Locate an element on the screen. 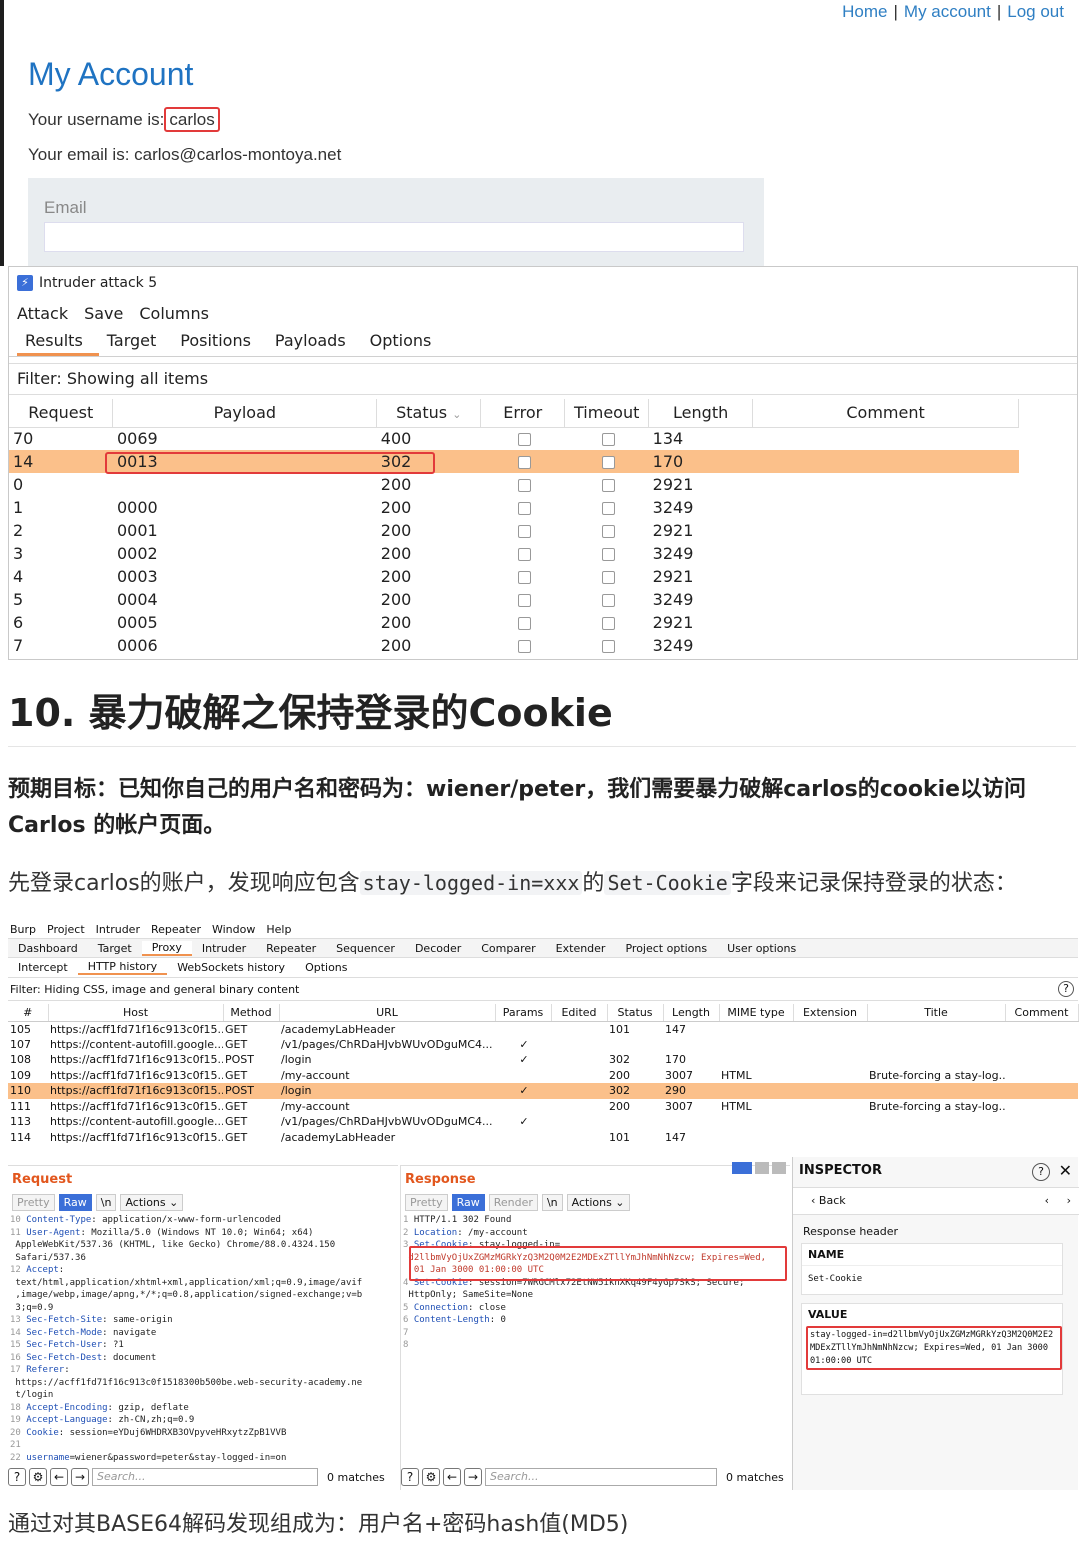 This screenshot has height=1550, width=1080. subtab-options: Options is located at coordinates (326, 967).